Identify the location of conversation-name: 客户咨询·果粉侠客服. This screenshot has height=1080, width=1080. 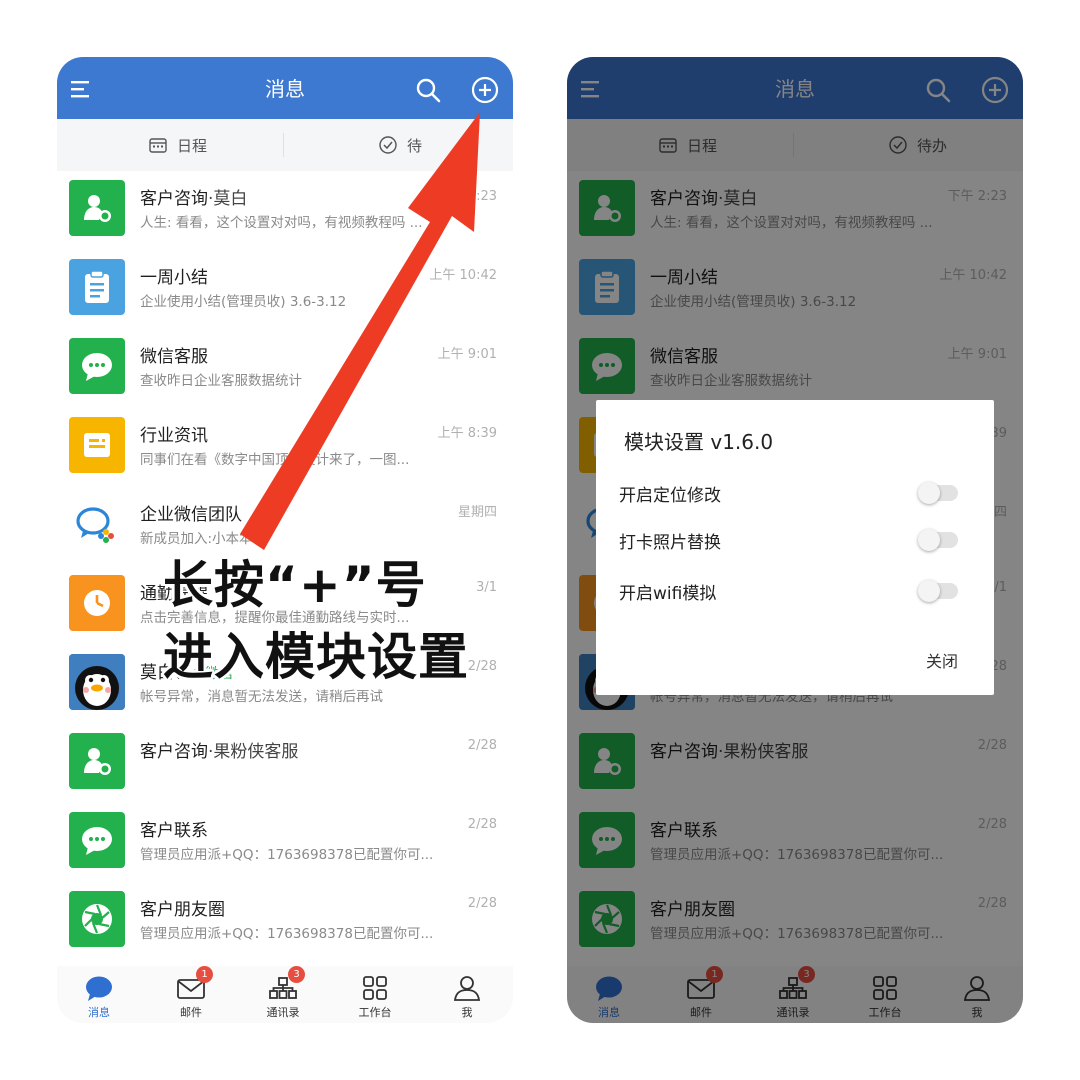
(219, 749).